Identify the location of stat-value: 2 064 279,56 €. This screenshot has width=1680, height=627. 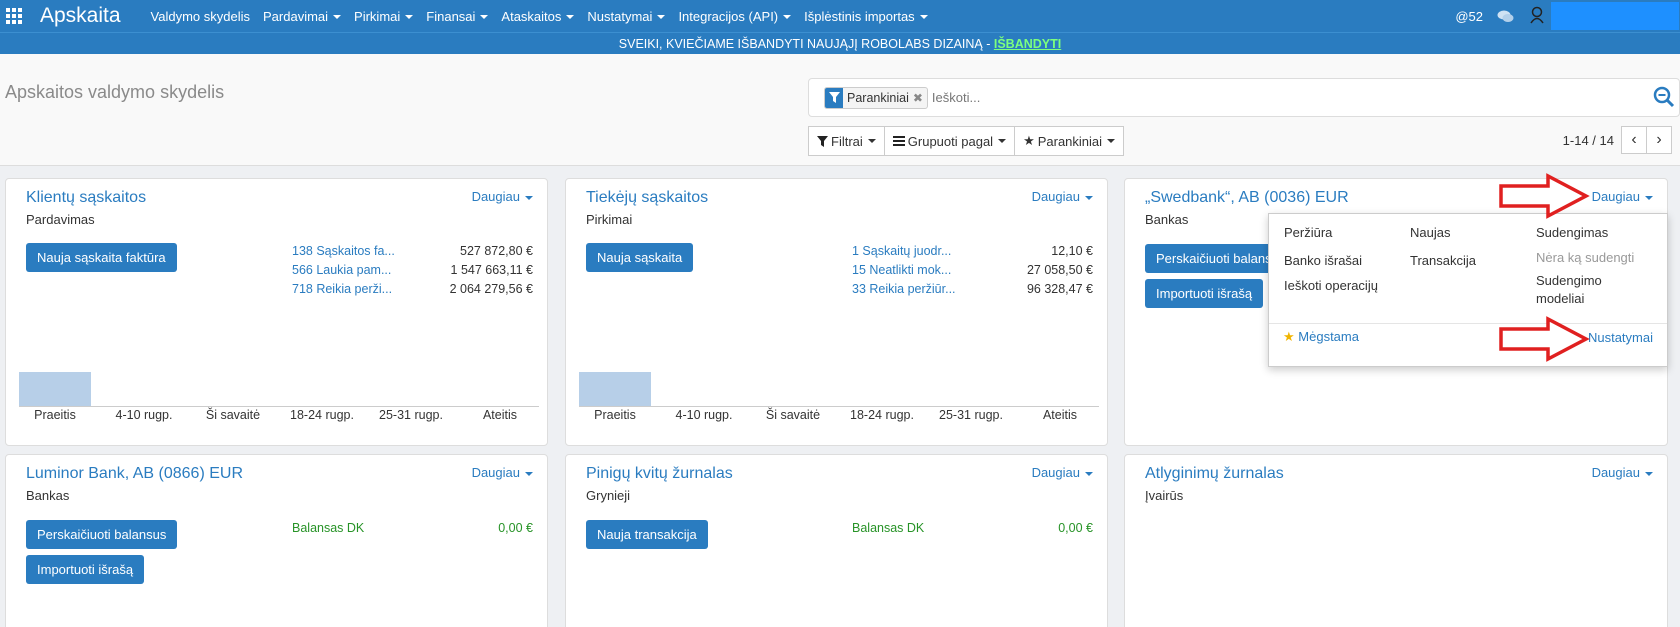
(491, 289).